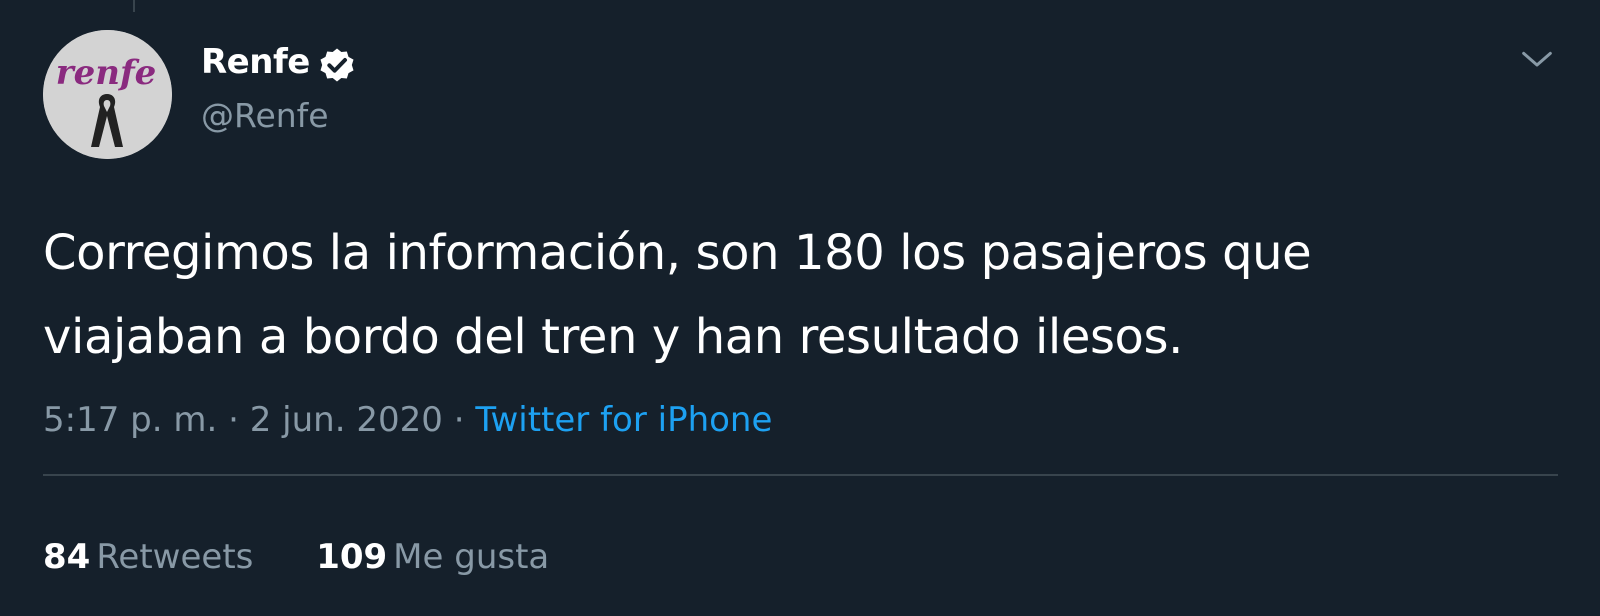 The height and width of the screenshot is (616, 1600). What do you see at coordinates (67, 557) in the screenshot?
I see `retweets-count: 84` at bounding box center [67, 557].